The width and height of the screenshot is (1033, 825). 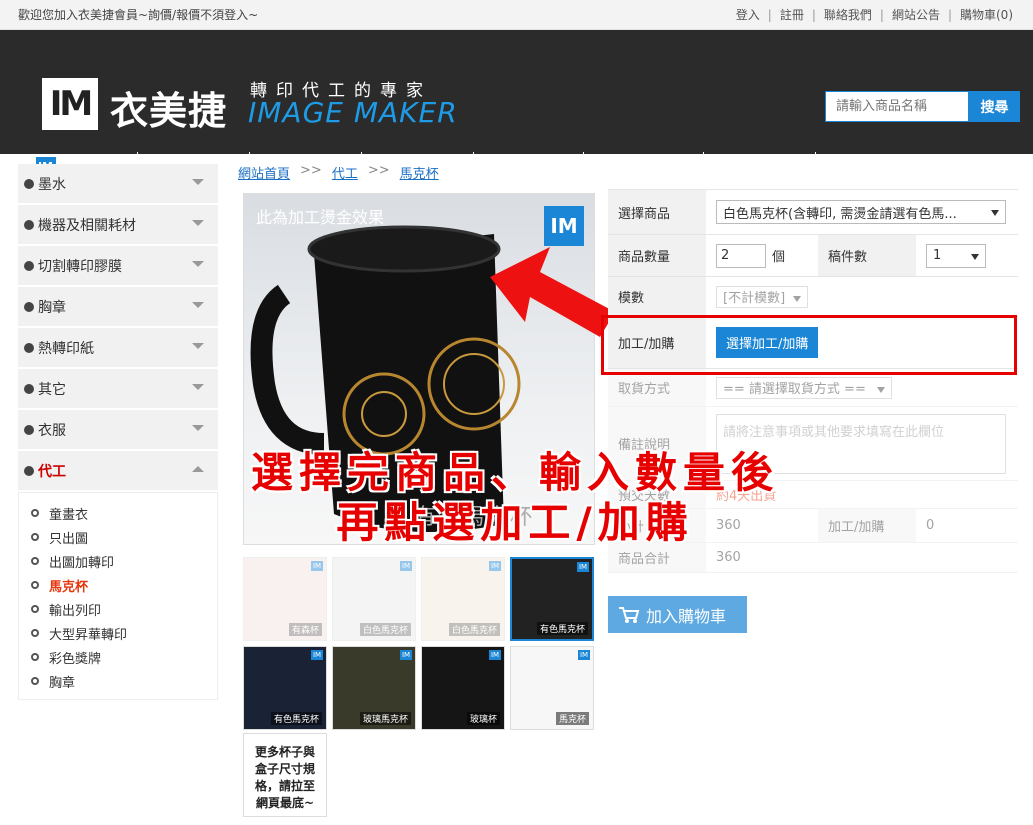 I want to click on cart-link: 購物車(0), so click(x=986, y=14).